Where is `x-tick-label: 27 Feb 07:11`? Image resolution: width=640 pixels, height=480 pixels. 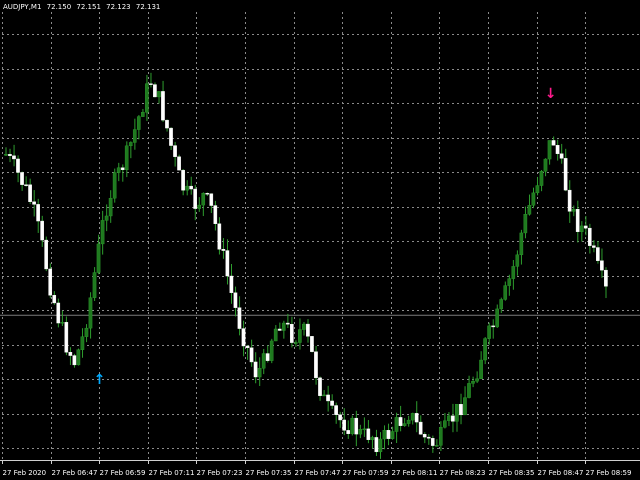
x-tick-label: 27 Feb 07:11 is located at coordinates (172, 473).